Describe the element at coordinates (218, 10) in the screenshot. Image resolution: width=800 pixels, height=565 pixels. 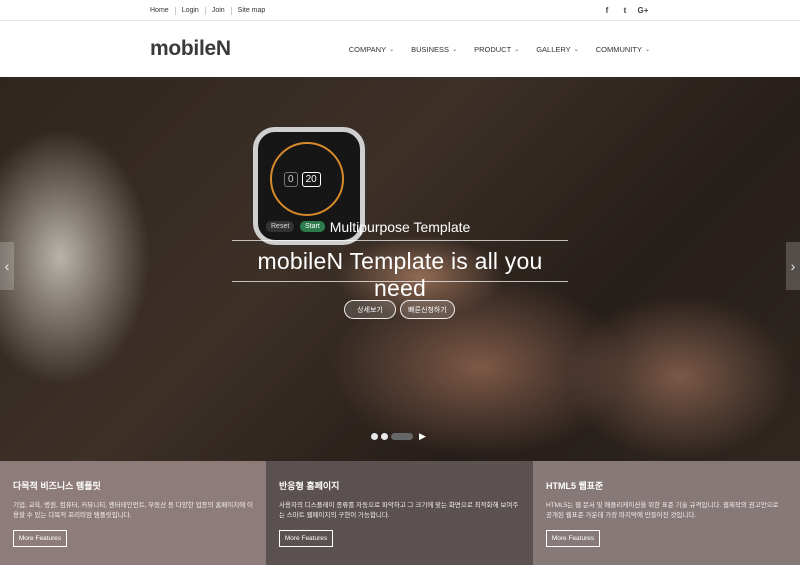
I see `join-link: Join` at that location.